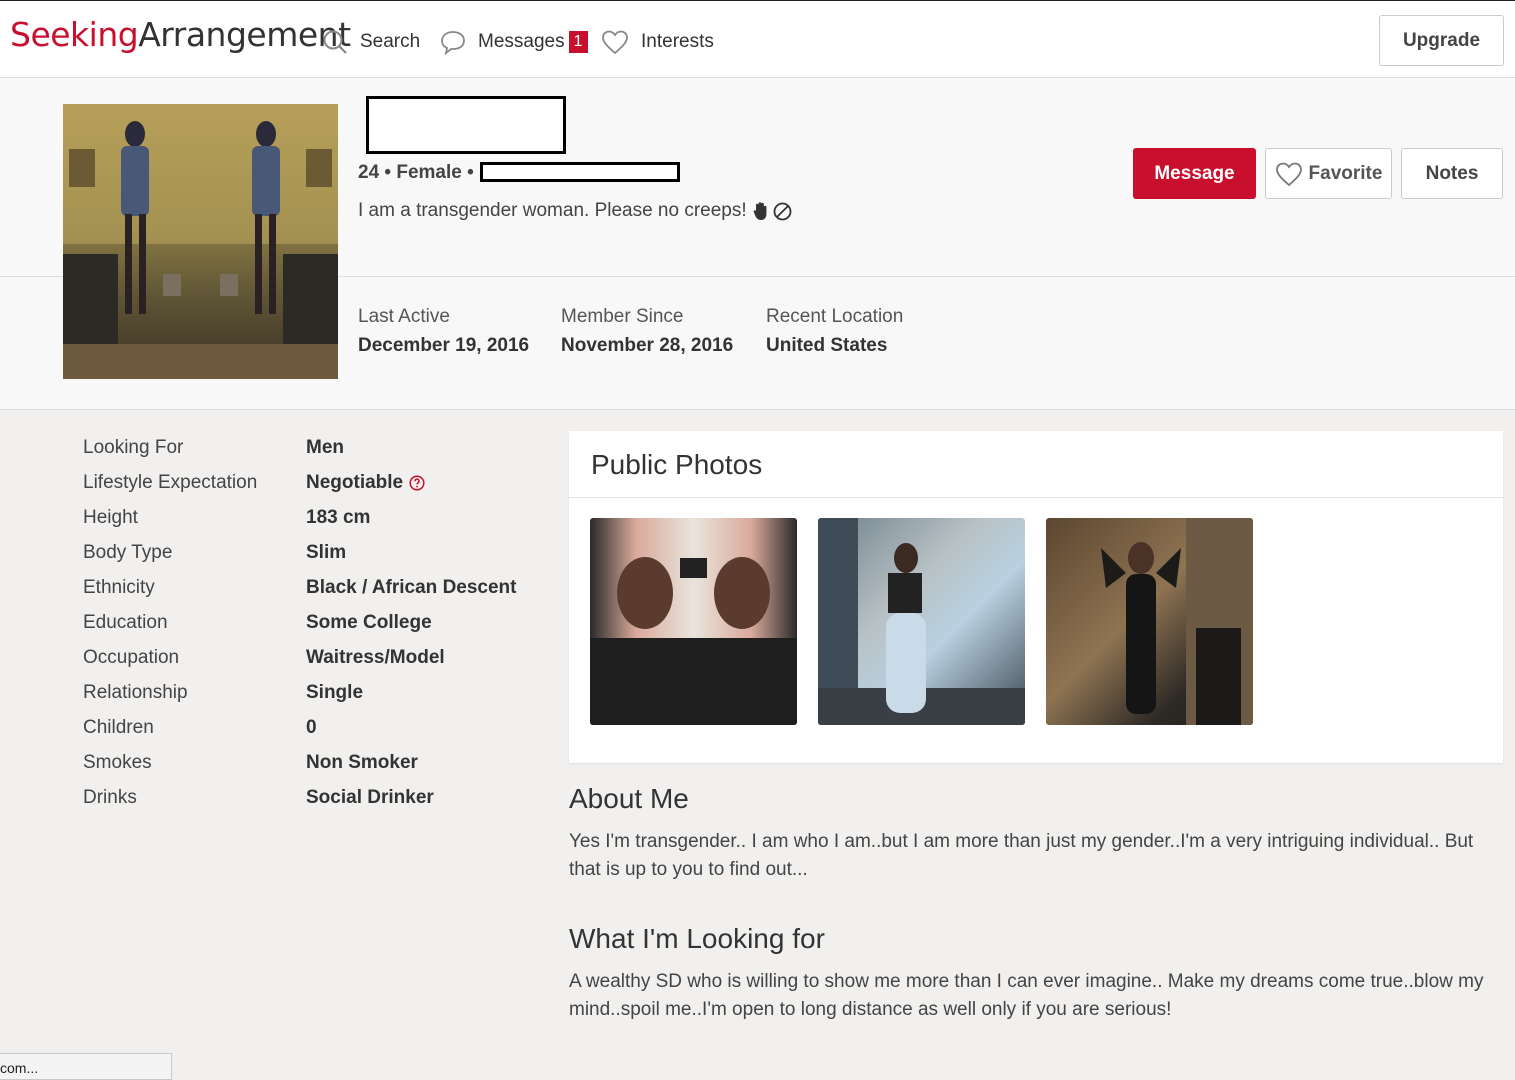  Describe the element at coordinates (118, 728) in the screenshot. I see `detail-label: Children` at that location.